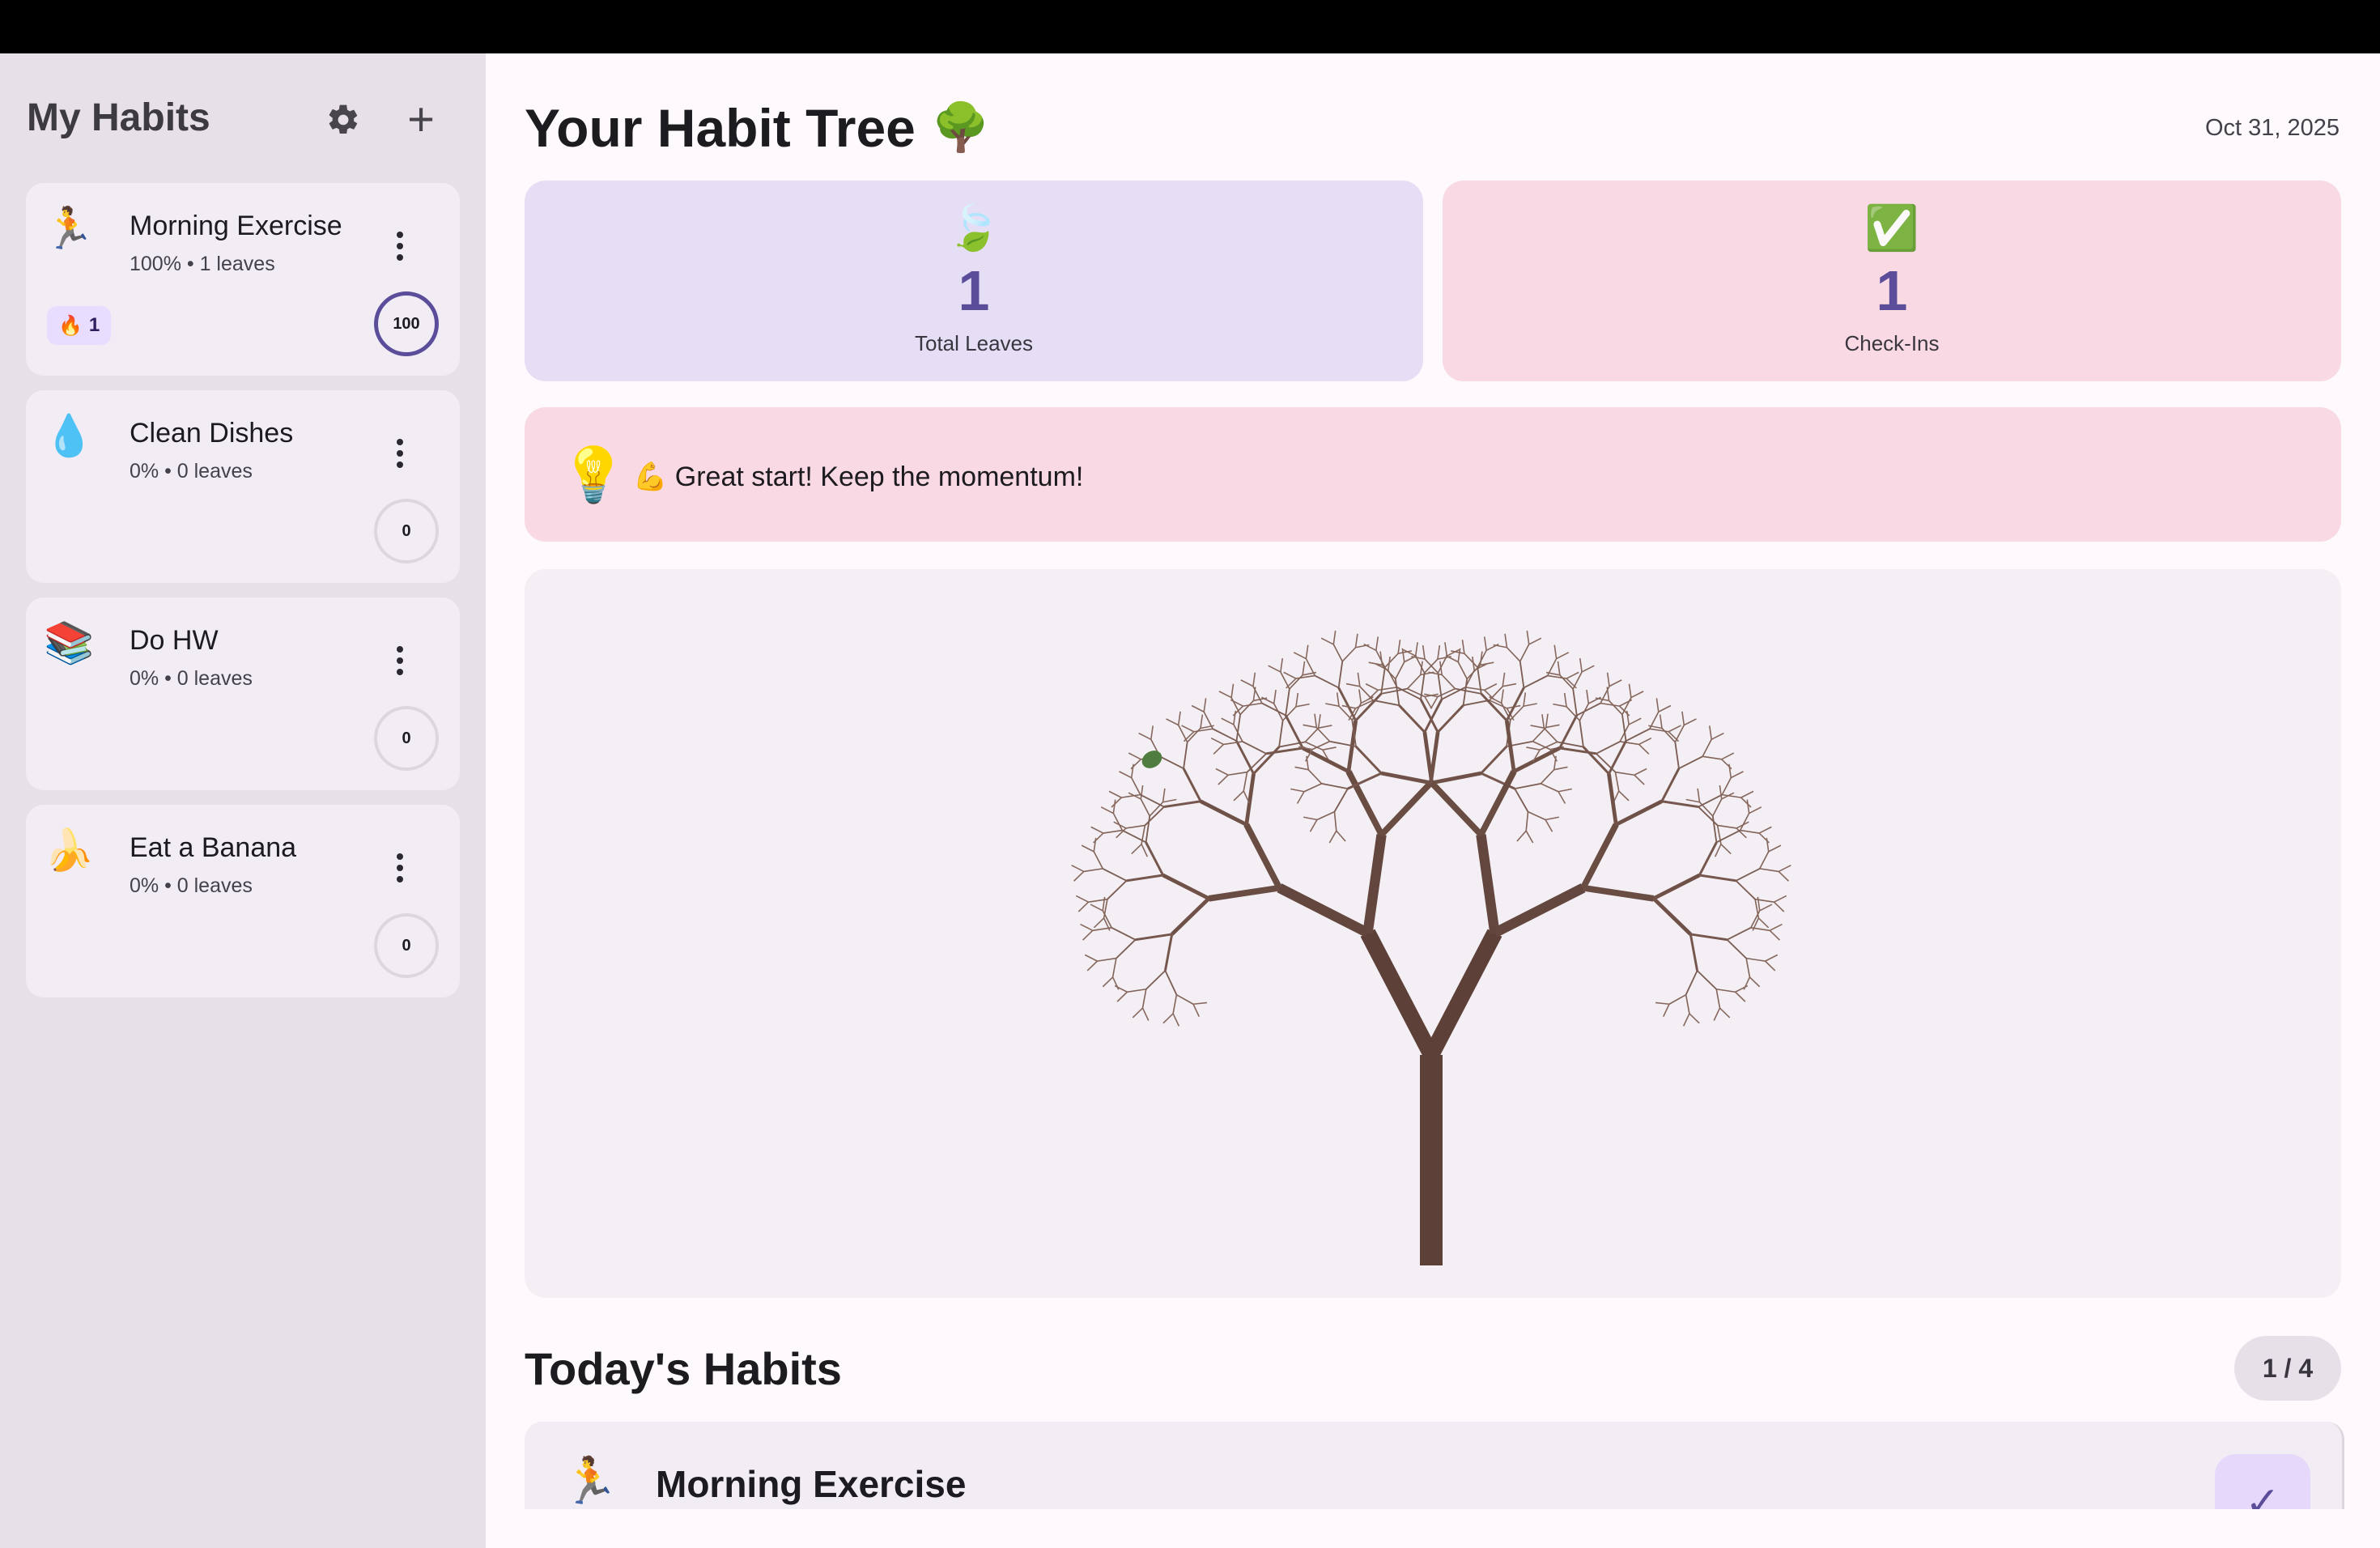 The height and width of the screenshot is (1548, 2380). I want to click on plus-icon: +, so click(421, 120).